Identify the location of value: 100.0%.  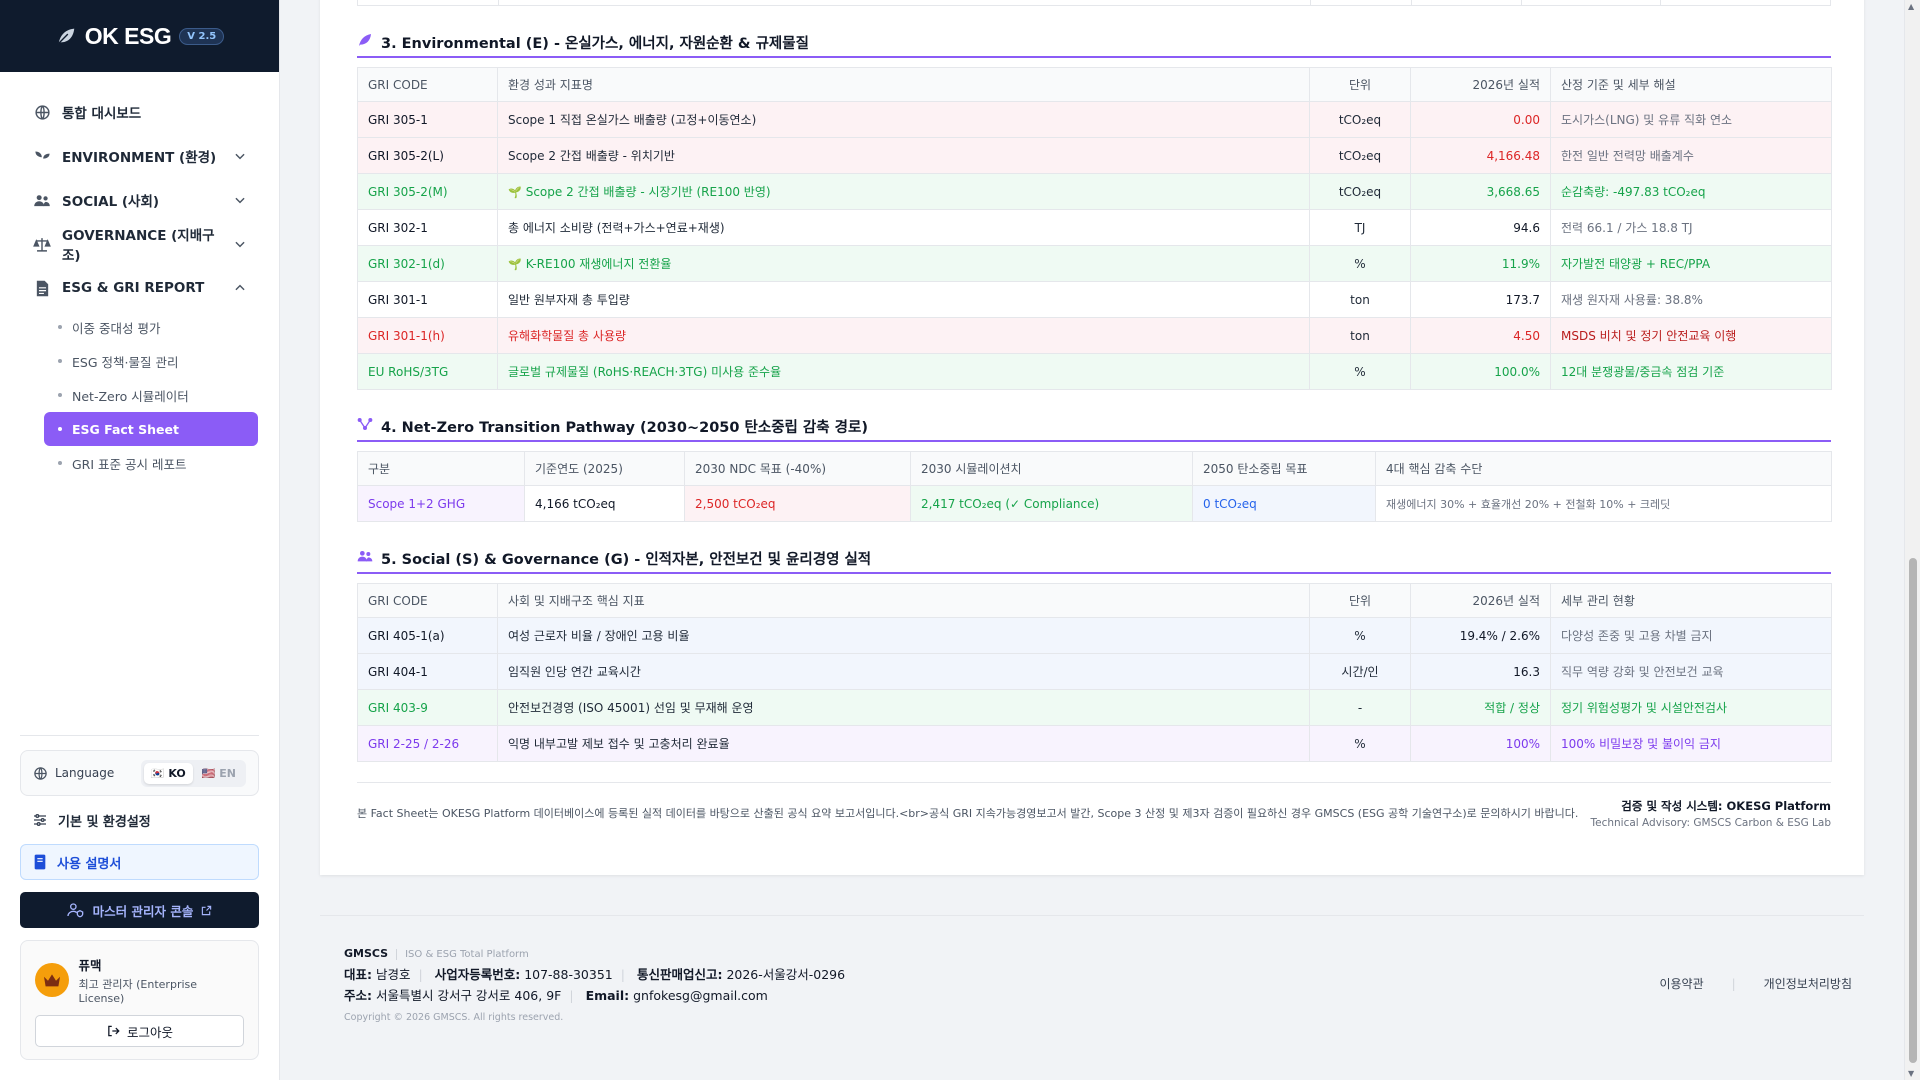
(1480, 371).